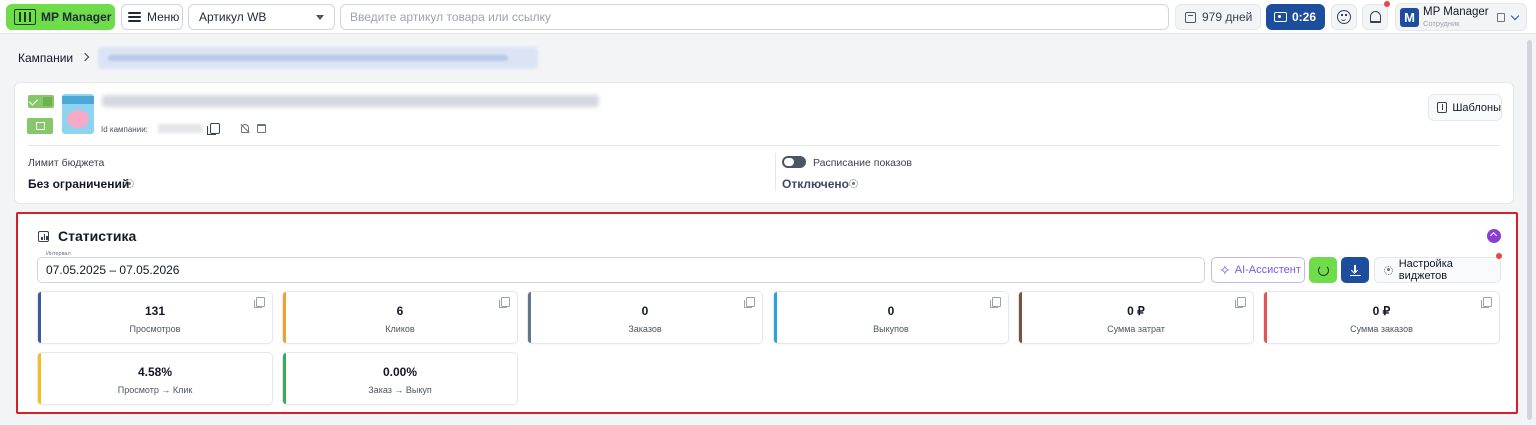 Image resolution: width=1536 pixels, height=425 pixels. What do you see at coordinates (1442, 107) in the screenshot?
I see `template-icon` at bounding box center [1442, 107].